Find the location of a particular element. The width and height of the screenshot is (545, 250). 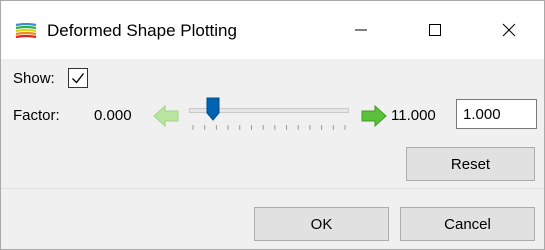

cancel-button: Cancel is located at coordinates (467, 224).